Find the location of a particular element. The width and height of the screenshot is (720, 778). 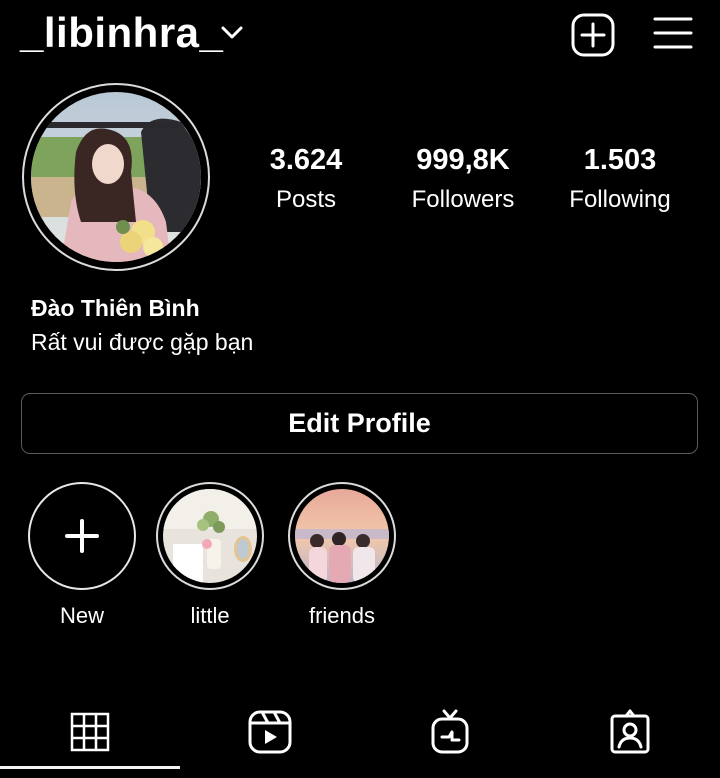

grid-icon is located at coordinates (90, 732).